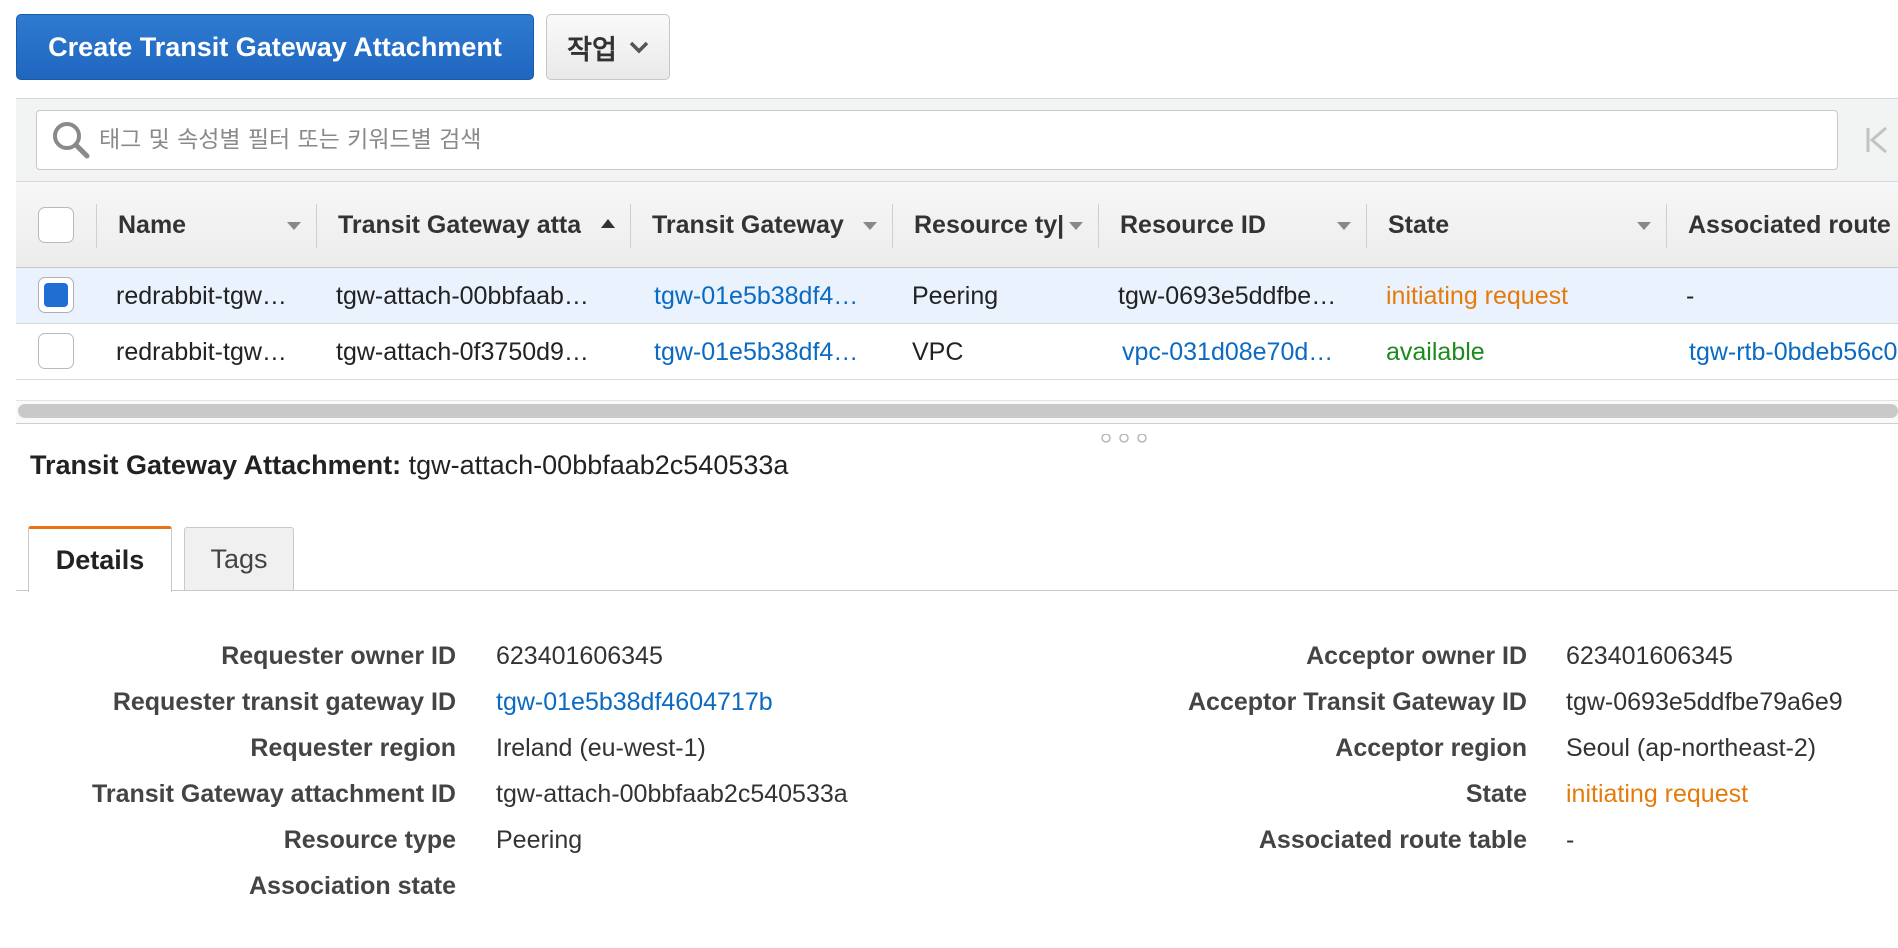  I want to click on detail-title-value: tgw-attach-00bbfaab2c540533a, so click(598, 465).